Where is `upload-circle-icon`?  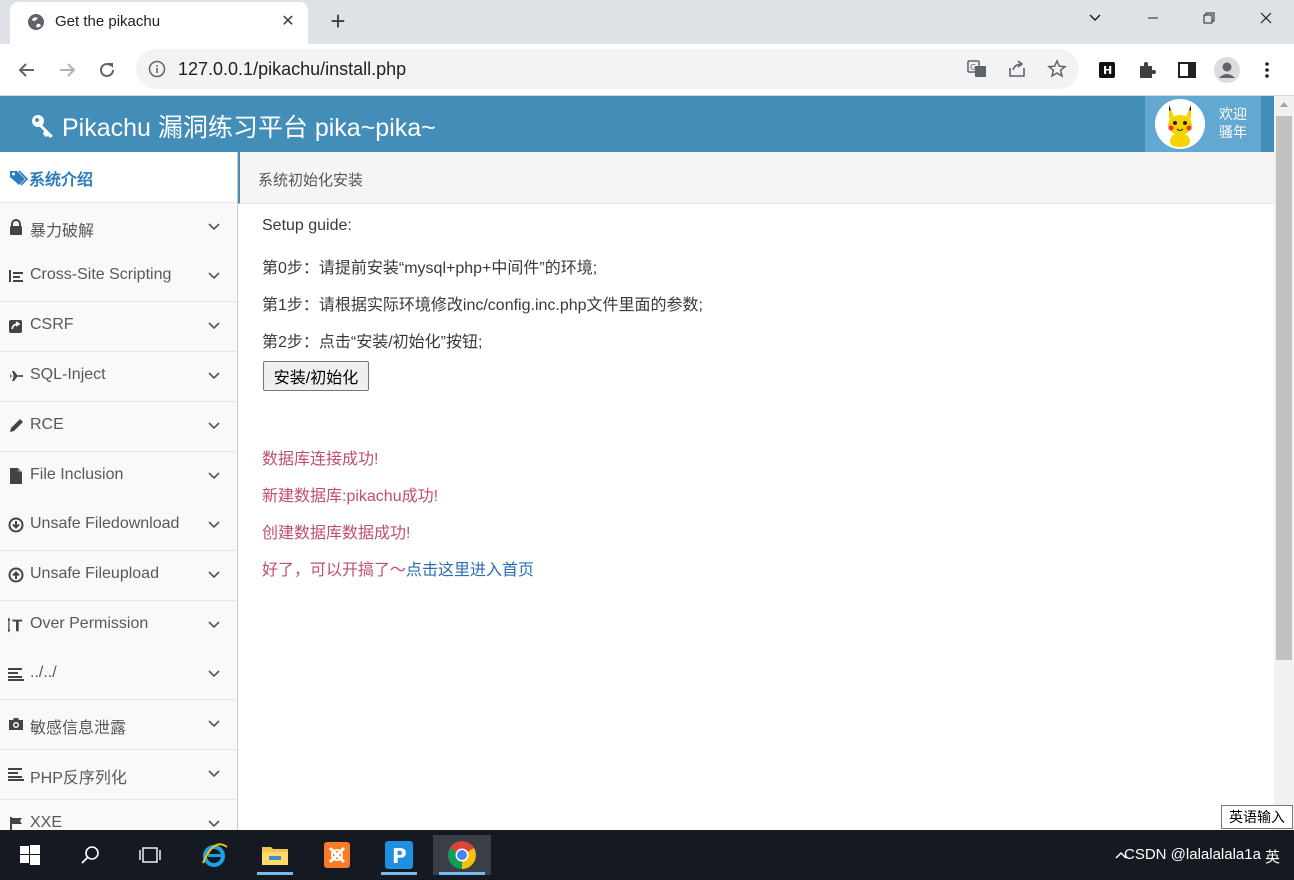 upload-circle-icon is located at coordinates (16, 575).